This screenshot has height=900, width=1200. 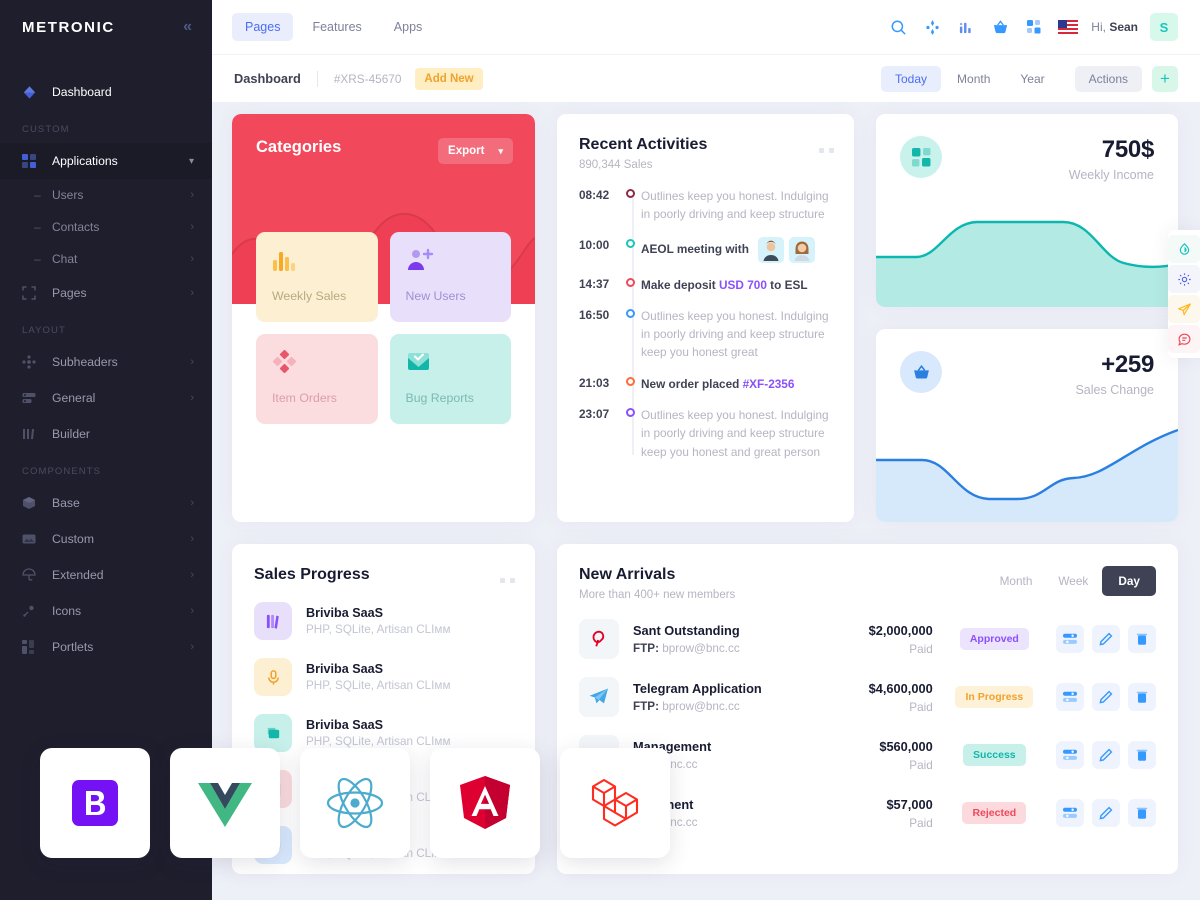 What do you see at coordinates (263, 27) in the screenshot?
I see `tab-pages: Pages` at bounding box center [263, 27].